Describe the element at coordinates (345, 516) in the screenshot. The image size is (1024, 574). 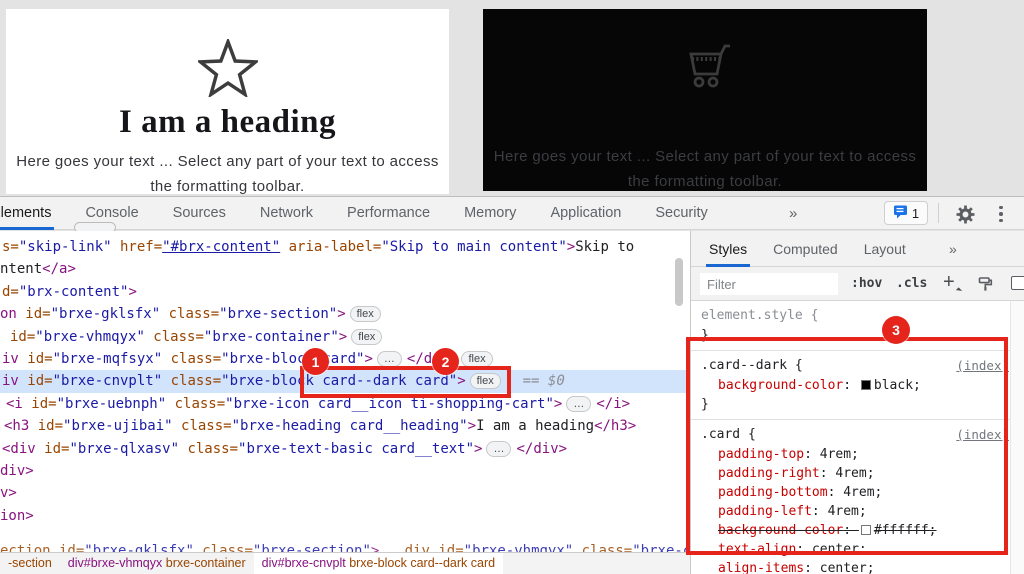
I see `dom-row: ion>` at that location.